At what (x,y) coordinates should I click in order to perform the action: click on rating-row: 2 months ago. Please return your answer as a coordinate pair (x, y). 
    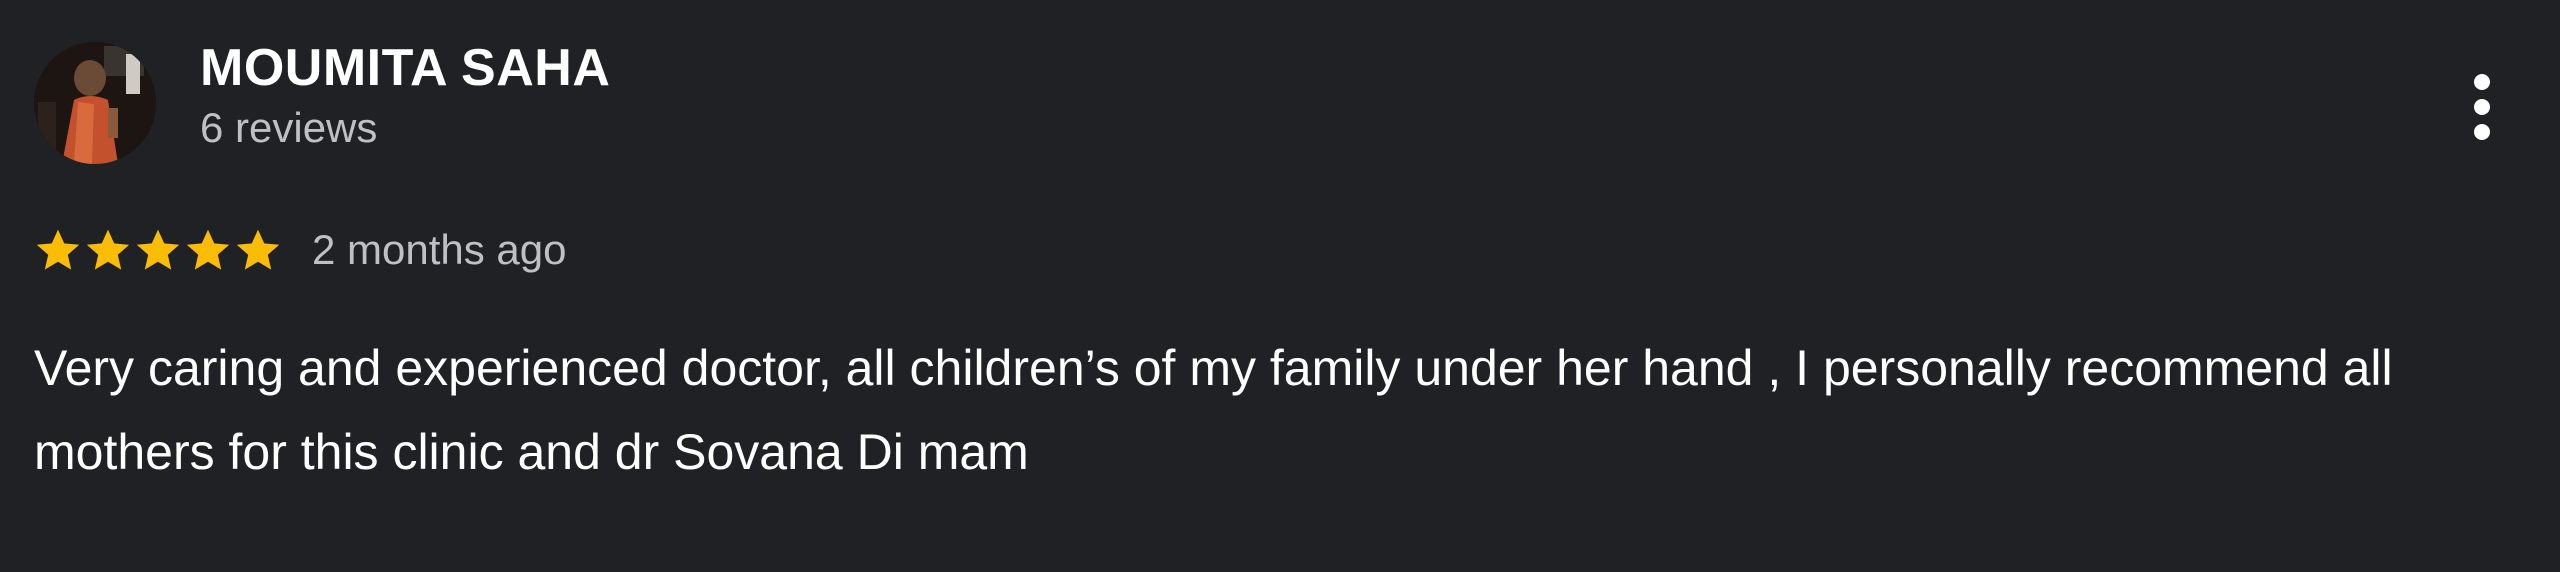
    Looking at the image, I should click on (300, 250).